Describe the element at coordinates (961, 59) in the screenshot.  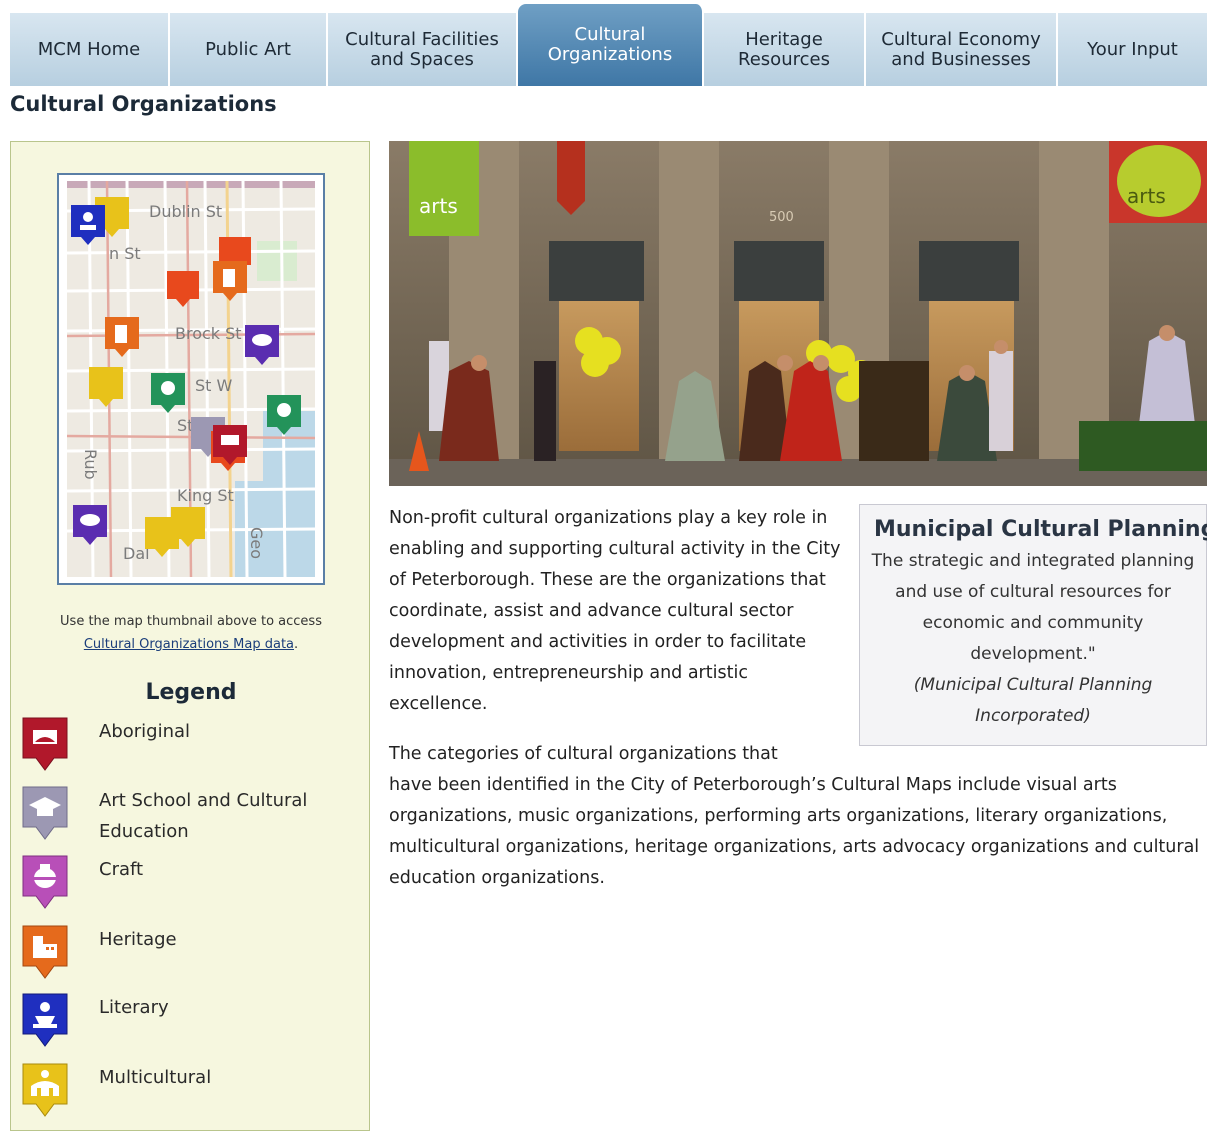
I see `tab-label-line2: and Businesses` at that location.